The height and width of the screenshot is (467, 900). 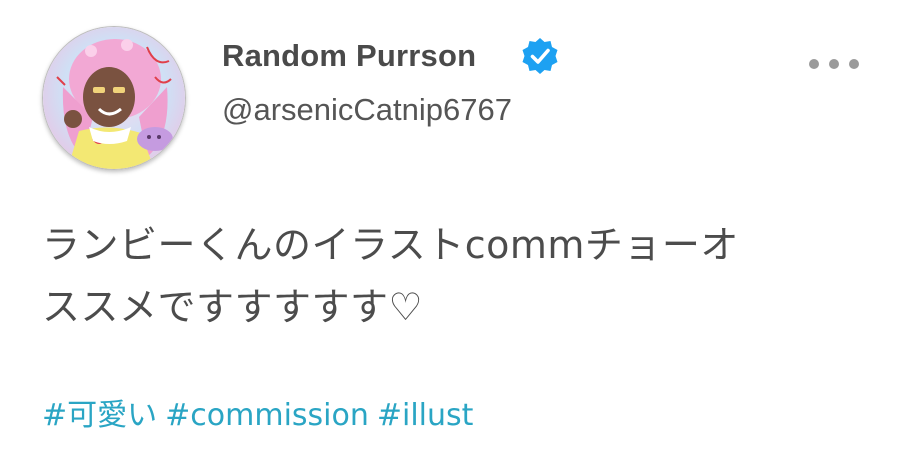 What do you see at coordinates (99, 415) in the screenshot?
I see `hashtag-link: #可愛い` at bounding box center [99, 415].